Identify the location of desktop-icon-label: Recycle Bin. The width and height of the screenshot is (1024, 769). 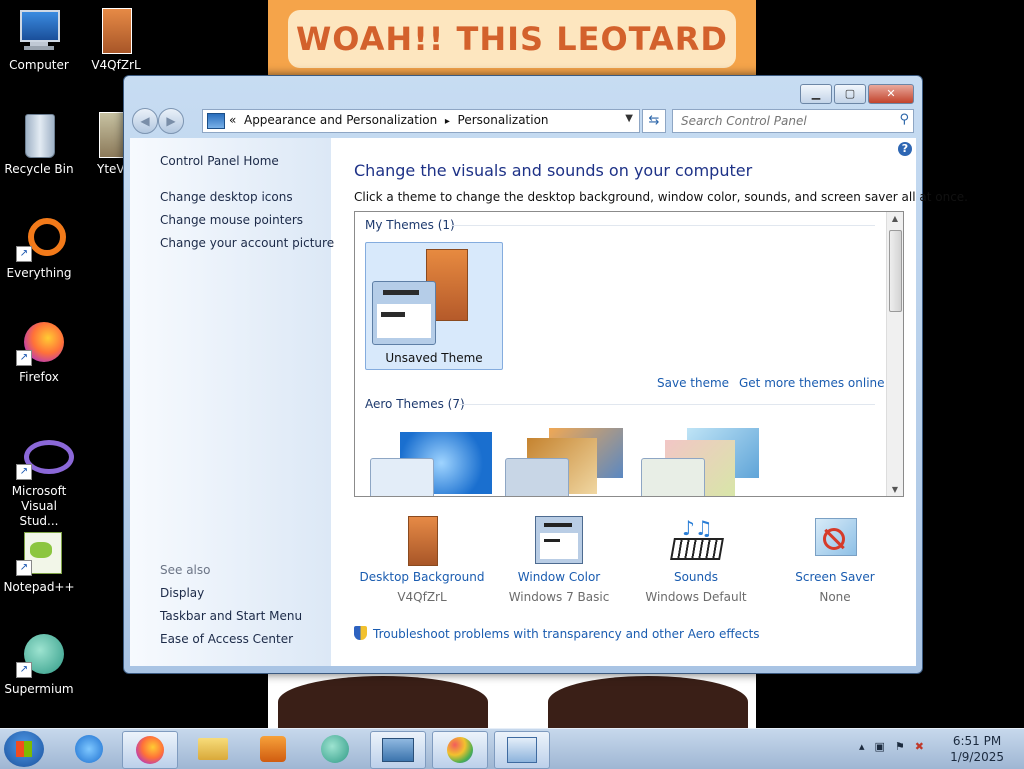
(39, 169).